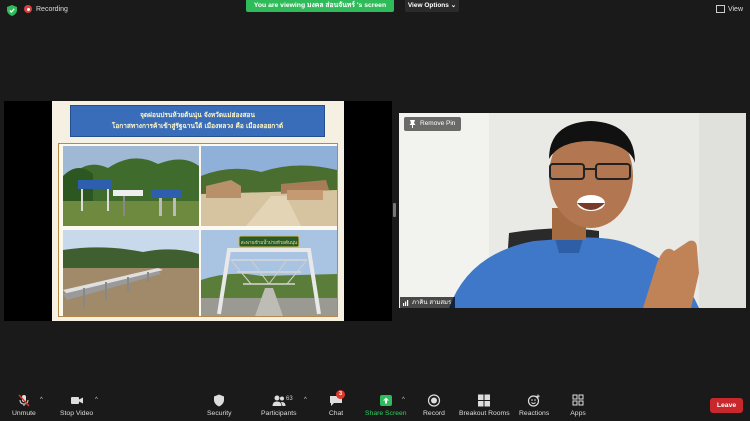 The width and height of the screenshot is (750, 421). What do you see at coordinates (24, 413) in the screenshot?
I see `unmute-label: Unmute` at bounding box center [24, 413].